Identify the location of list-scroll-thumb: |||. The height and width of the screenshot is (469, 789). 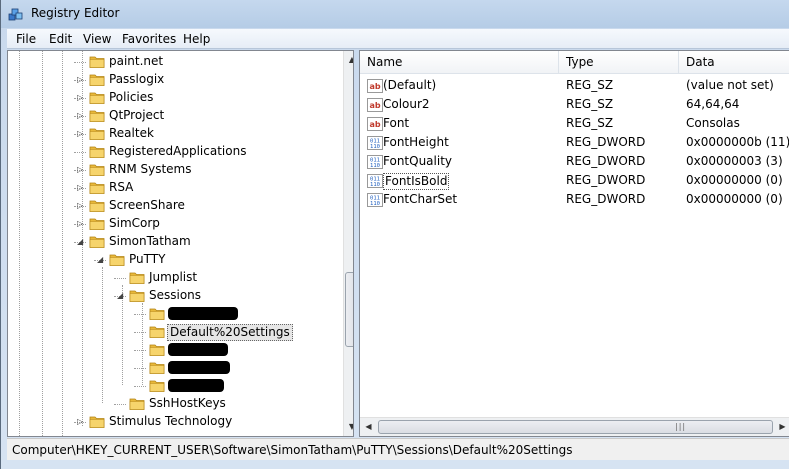
(575, 427).